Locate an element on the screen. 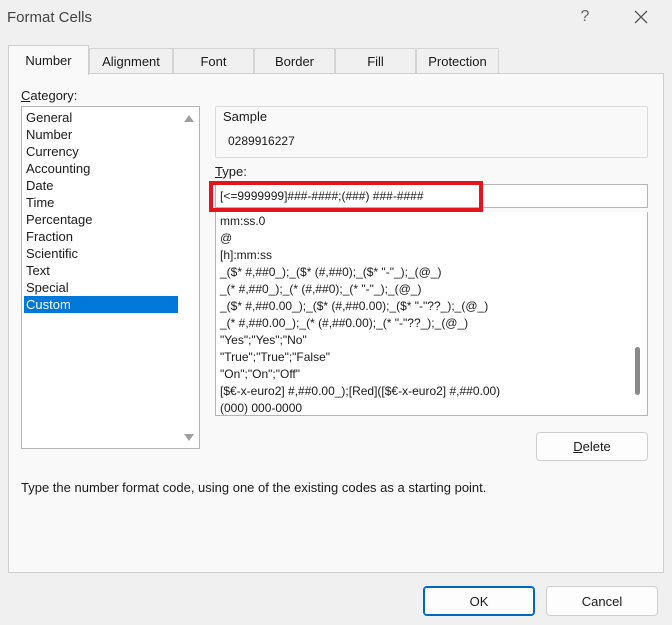 Image resolution: width=672 pixels, height=625 pixels. tab-label: Protection is located at coordinates (457, 61).